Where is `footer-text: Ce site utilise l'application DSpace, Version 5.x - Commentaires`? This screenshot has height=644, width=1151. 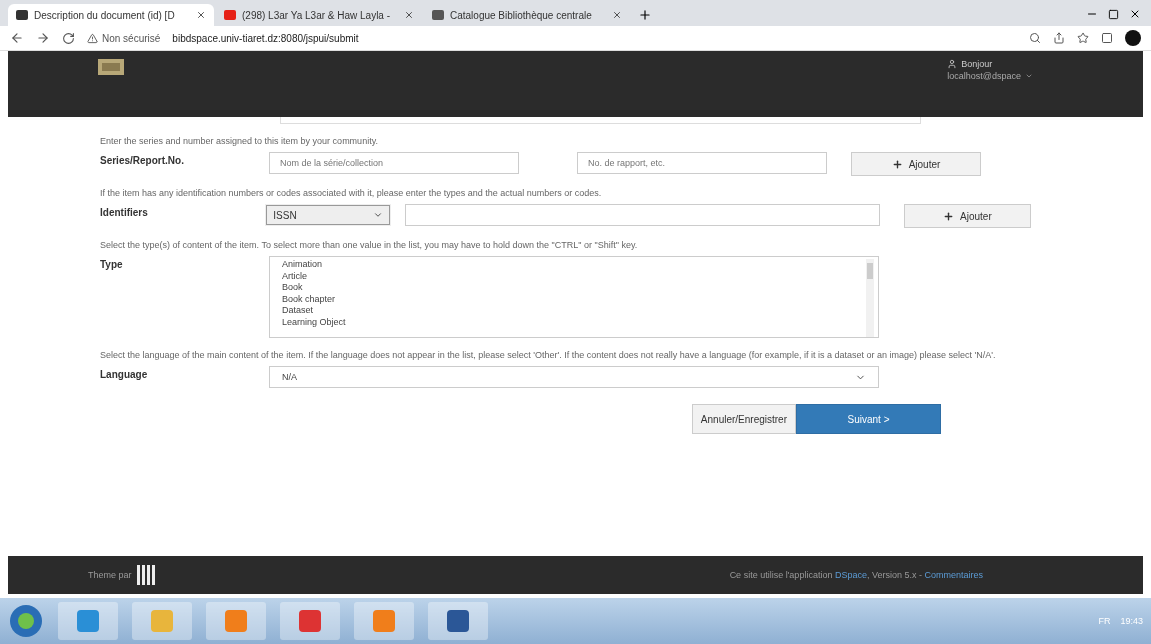 footer-text: Ce site utilise l'application DSpace, Version 5.x - Commentaires is located at coordinates (856, 575).